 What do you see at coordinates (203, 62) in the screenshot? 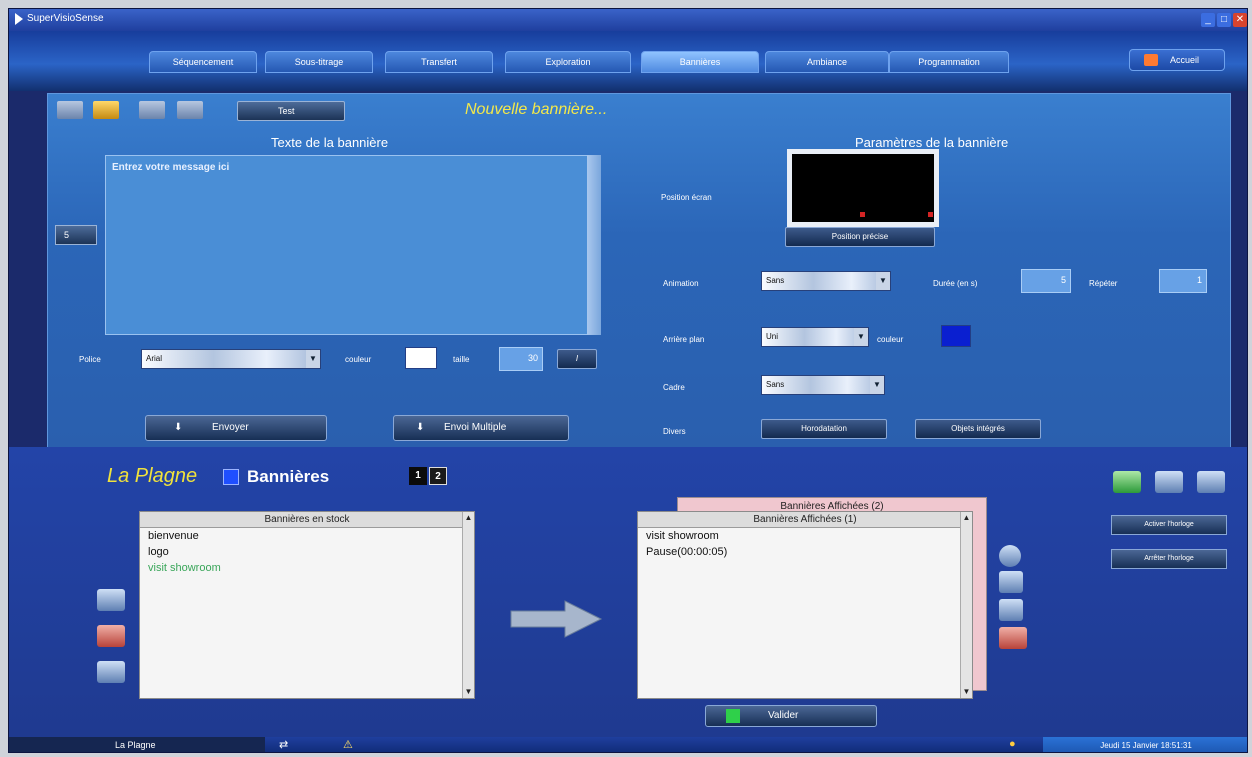
I see `tab-sequencement: Séquencement` at bounding box center [203, 62].